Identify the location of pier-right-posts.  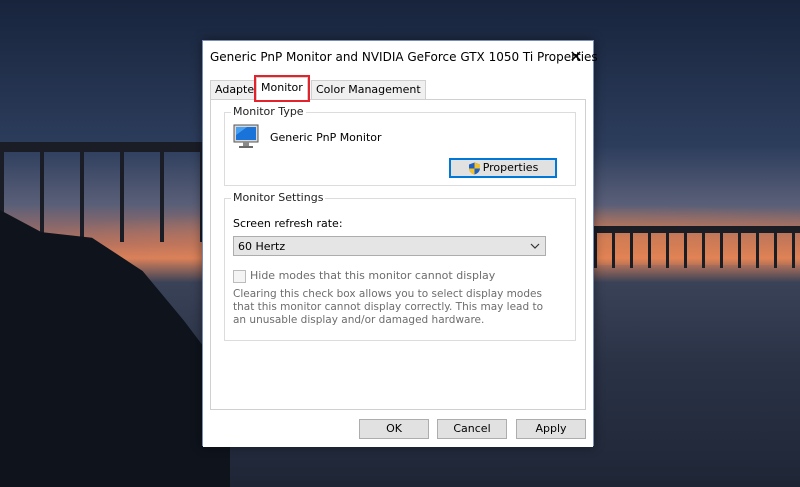
(697, 250).